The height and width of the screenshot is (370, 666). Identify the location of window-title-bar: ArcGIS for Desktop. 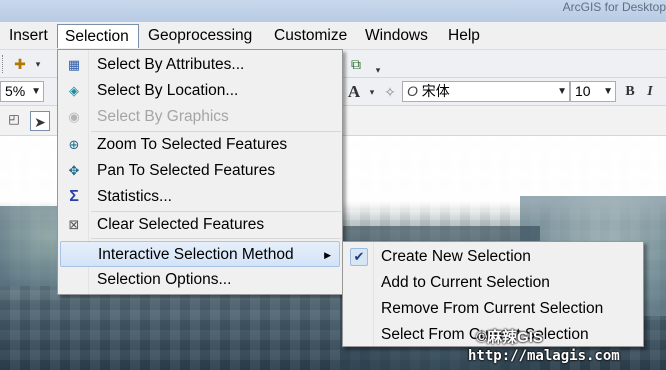
(333, 11).